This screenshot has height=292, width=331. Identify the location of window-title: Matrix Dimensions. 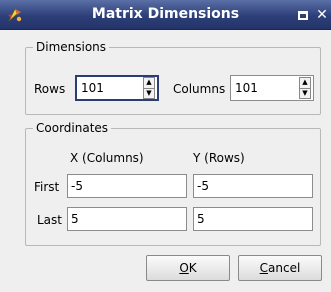
(165, 14).